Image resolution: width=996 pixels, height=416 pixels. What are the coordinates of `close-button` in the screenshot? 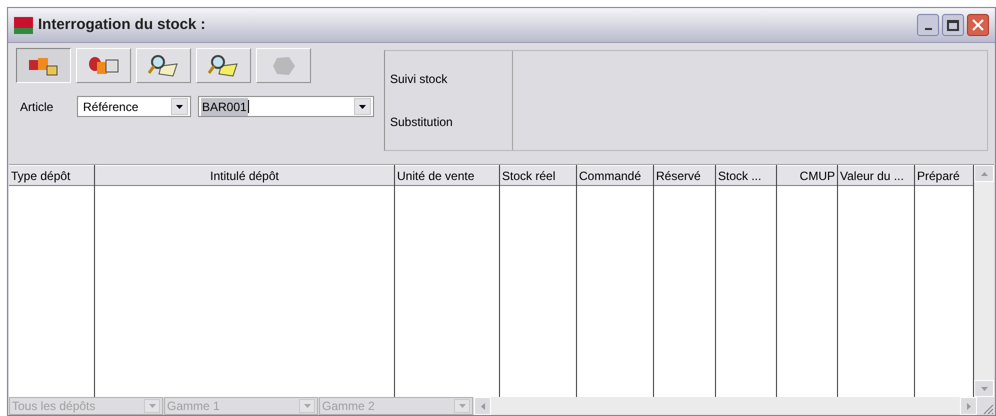 It's located at (978, 25).